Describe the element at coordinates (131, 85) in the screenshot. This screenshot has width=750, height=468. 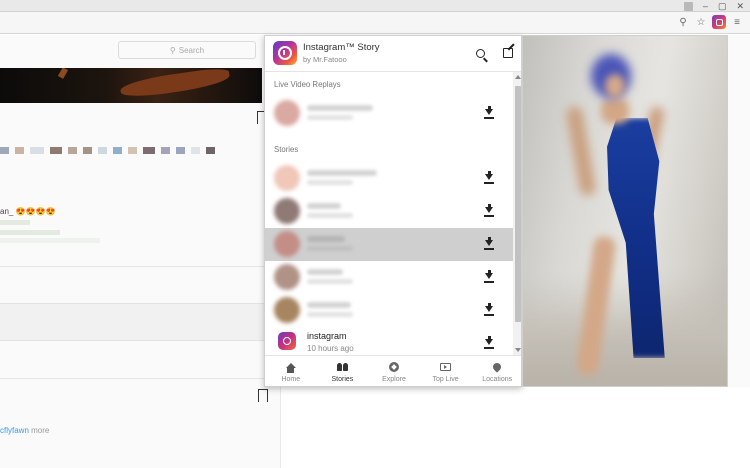
I see `post-image` at that location.